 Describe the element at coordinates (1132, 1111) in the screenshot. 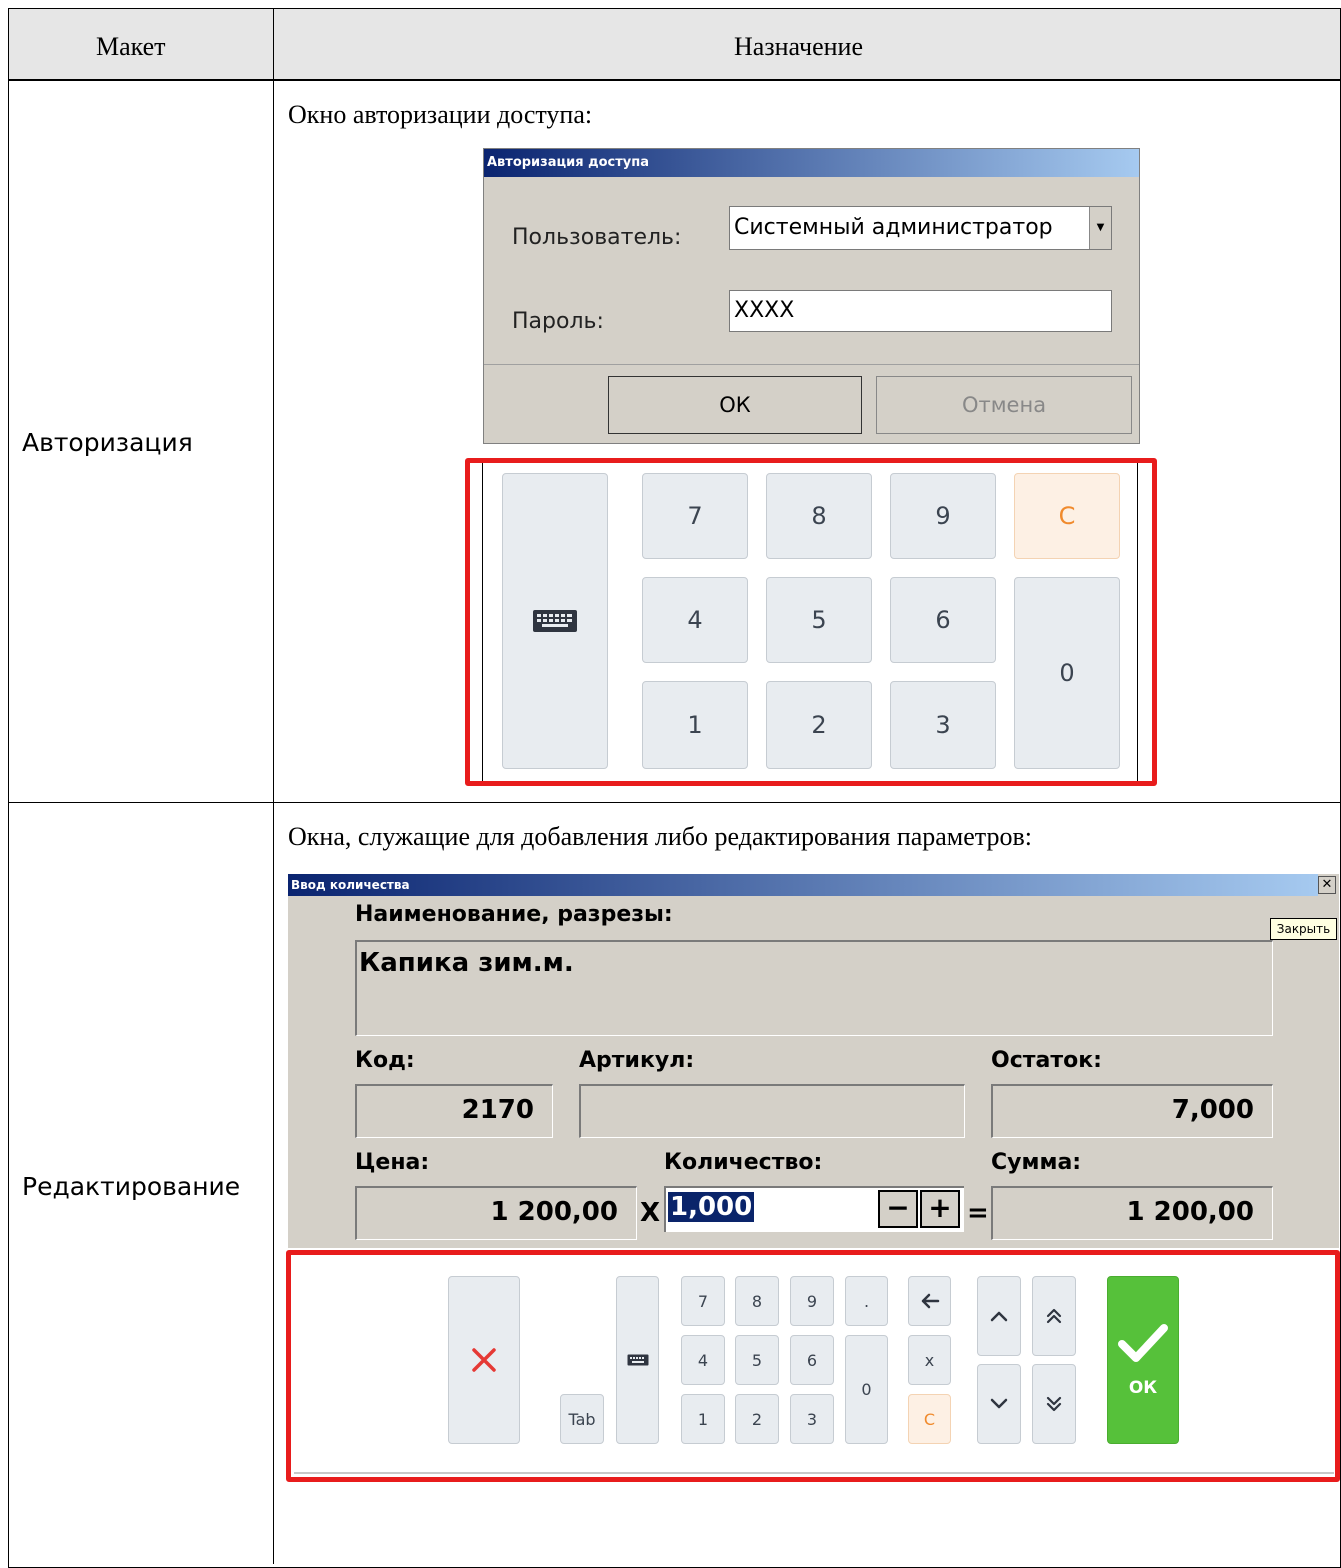

I see `stock-field: 7,000` at that location.